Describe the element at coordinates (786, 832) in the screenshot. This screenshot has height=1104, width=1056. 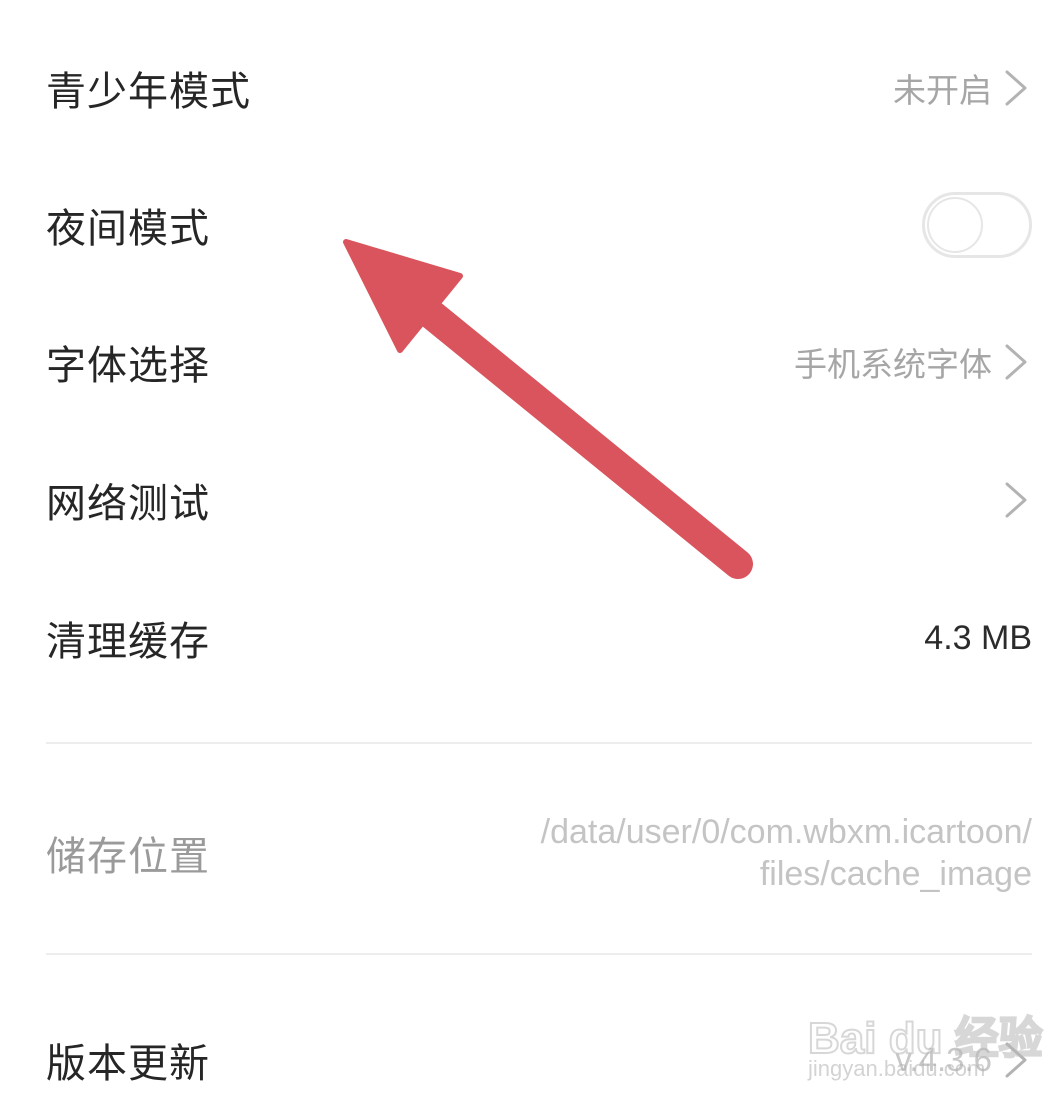
I see `storage-path-line1: /data/user/0/com.wbxm.icartoon/` at that location.